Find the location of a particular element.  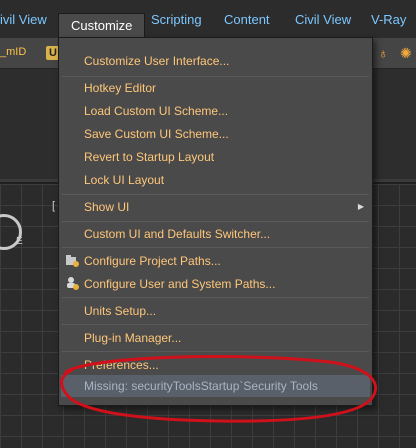

user-settings-icon is located at coordinates (73, 283).